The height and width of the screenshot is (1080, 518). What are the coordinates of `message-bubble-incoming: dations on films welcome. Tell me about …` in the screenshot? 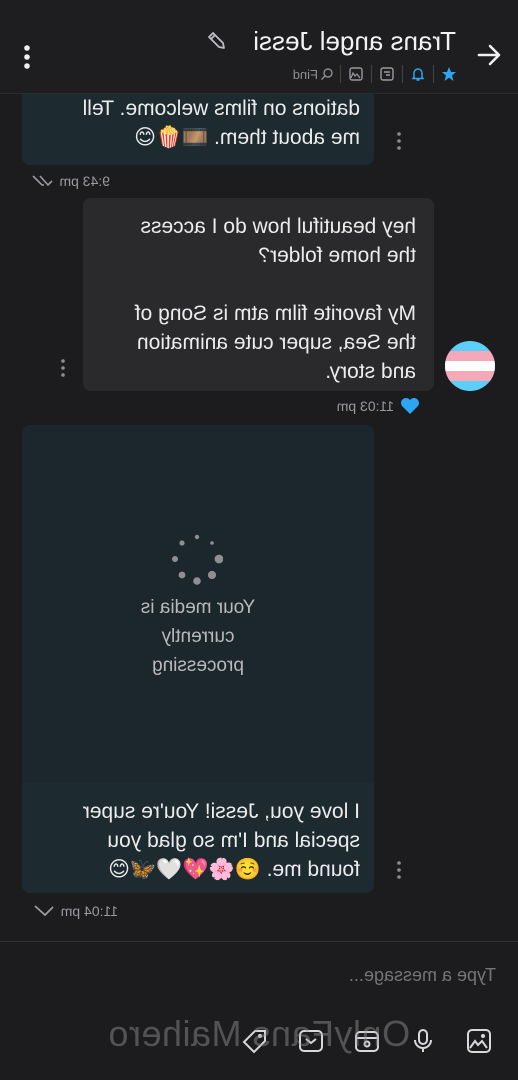 It's located at (198, 129).